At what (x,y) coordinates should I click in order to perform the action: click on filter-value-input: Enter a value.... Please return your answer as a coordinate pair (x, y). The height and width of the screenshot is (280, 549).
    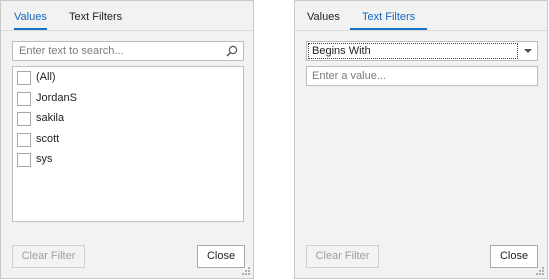
    Looking at the image, I should click on (422, 76).